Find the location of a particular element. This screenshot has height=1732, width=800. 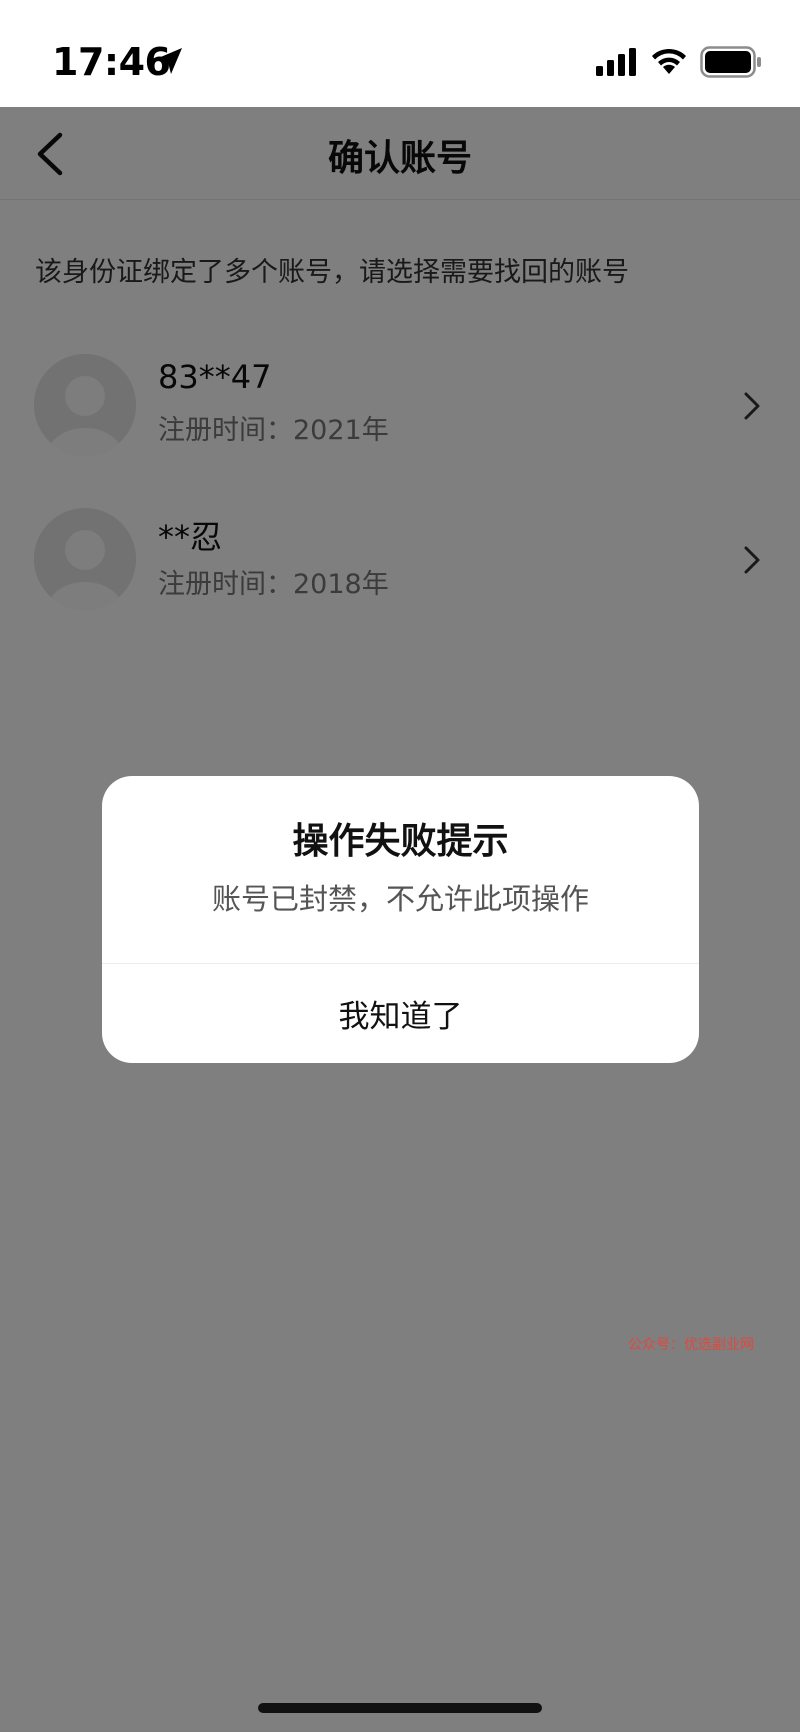

status-bar: 17:46 is located at coordinates (400, 53).